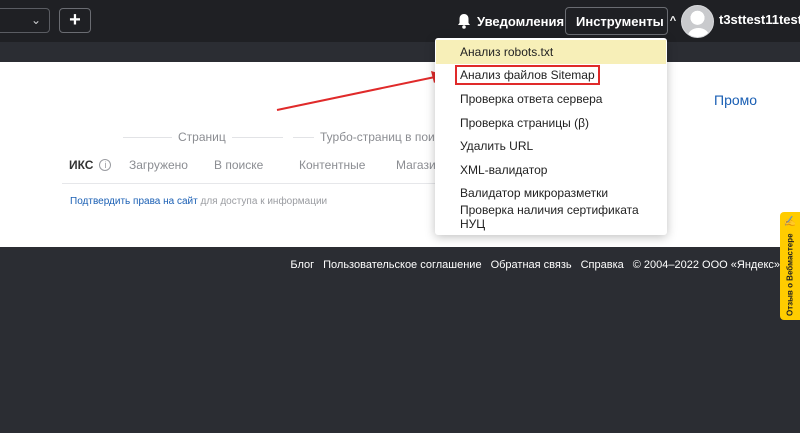 This screenshot has width=800, height=433. I want to click on group-label-pages: Страниц, so click(202, 137).